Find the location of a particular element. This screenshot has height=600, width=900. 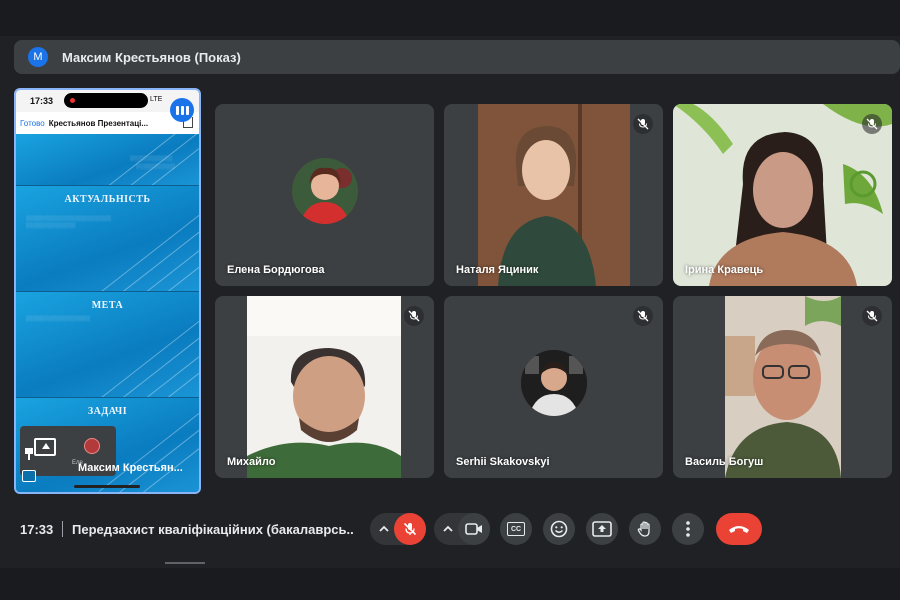

raise-hand-icon is located at coordinates (643, 529).